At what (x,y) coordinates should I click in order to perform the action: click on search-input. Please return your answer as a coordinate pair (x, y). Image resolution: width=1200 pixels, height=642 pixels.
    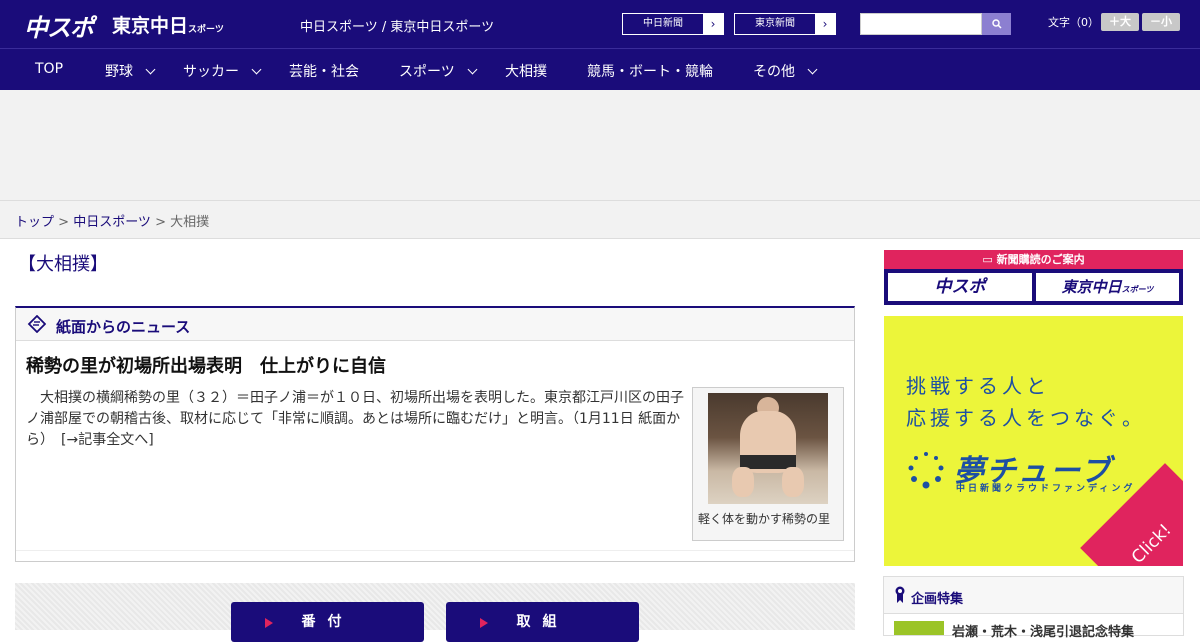
    Looking at the image, I should click on (921, 24).